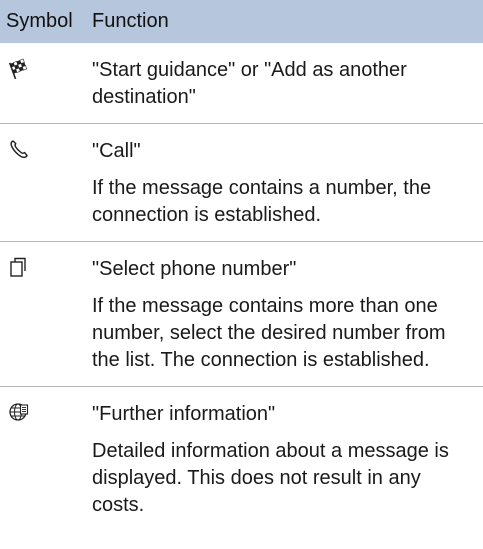 The height and width of the screenshot is (549, 483). What do you see at coordinates (130, 21) in the screenshot?
I see `header-function: Function` at bounding box center [130, 21].